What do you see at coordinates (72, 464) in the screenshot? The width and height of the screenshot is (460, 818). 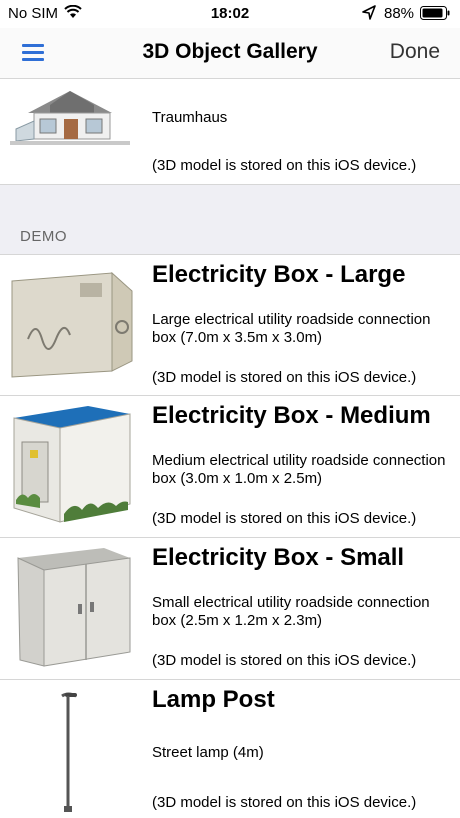 I see `electricity-box-medium-thumbnail` at bounding box center [72, 464].